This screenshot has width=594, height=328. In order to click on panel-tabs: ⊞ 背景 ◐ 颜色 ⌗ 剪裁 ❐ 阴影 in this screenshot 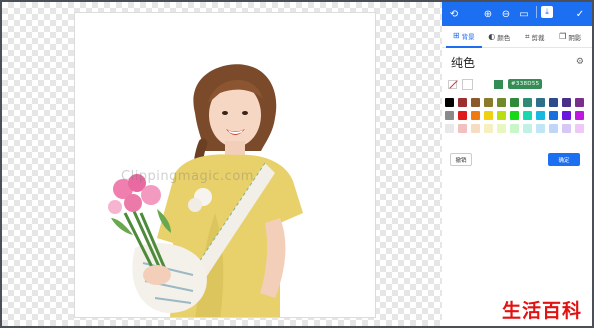, I will do `click(517, 37)`.